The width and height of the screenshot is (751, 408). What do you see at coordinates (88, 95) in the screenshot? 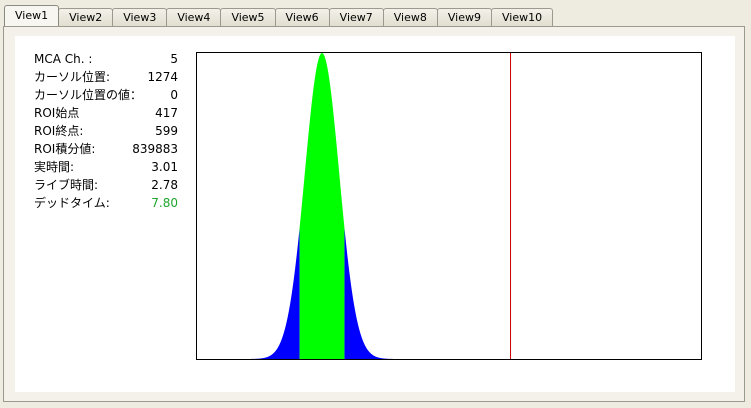
I see `stat-label: カーソル位置の値：` at bounding box center [88, 95].